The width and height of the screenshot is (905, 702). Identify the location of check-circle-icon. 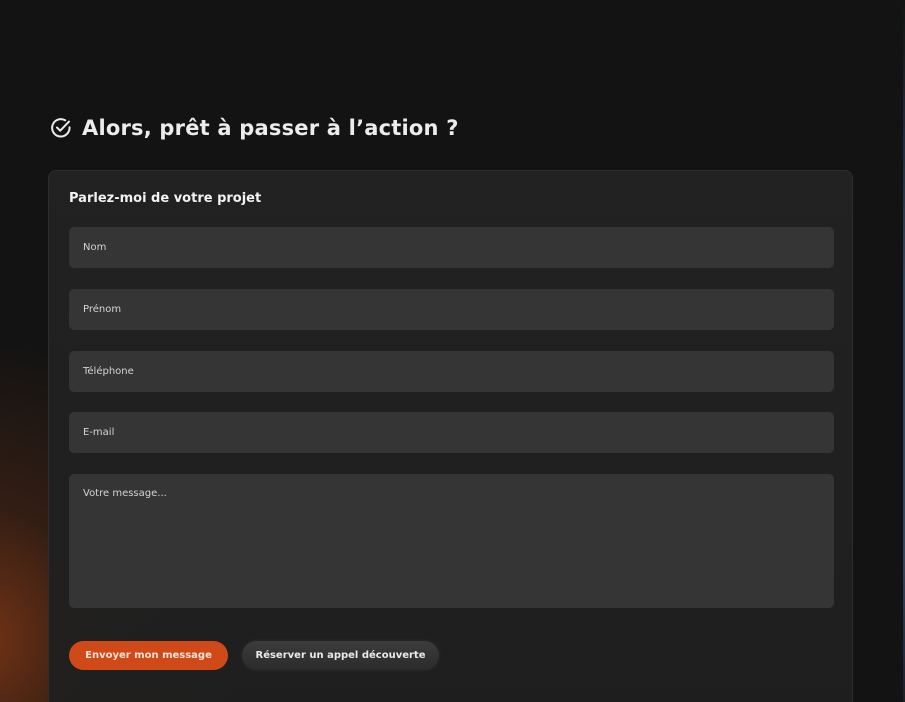
(61, 128).